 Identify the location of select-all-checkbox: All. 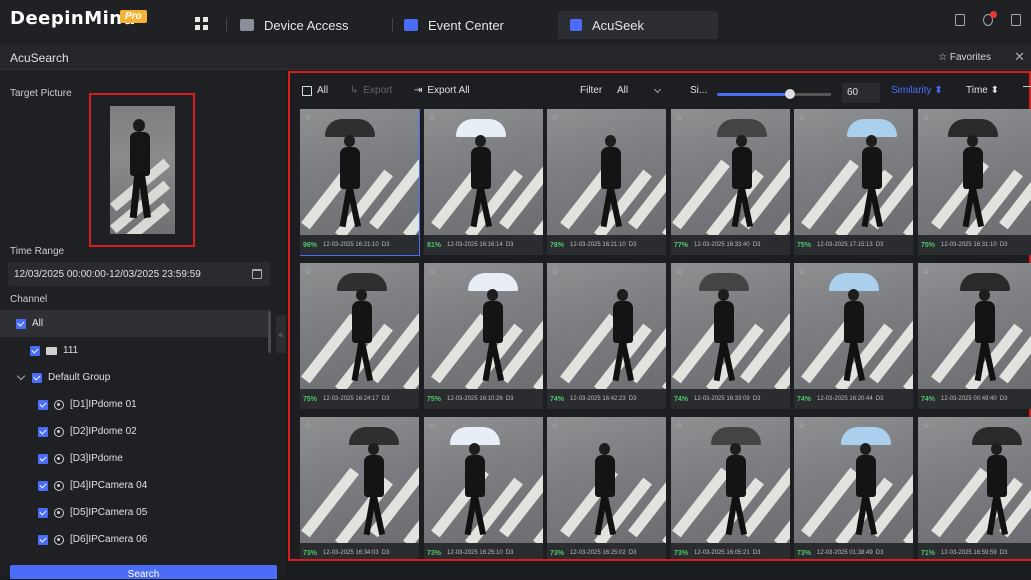
(315, 90).